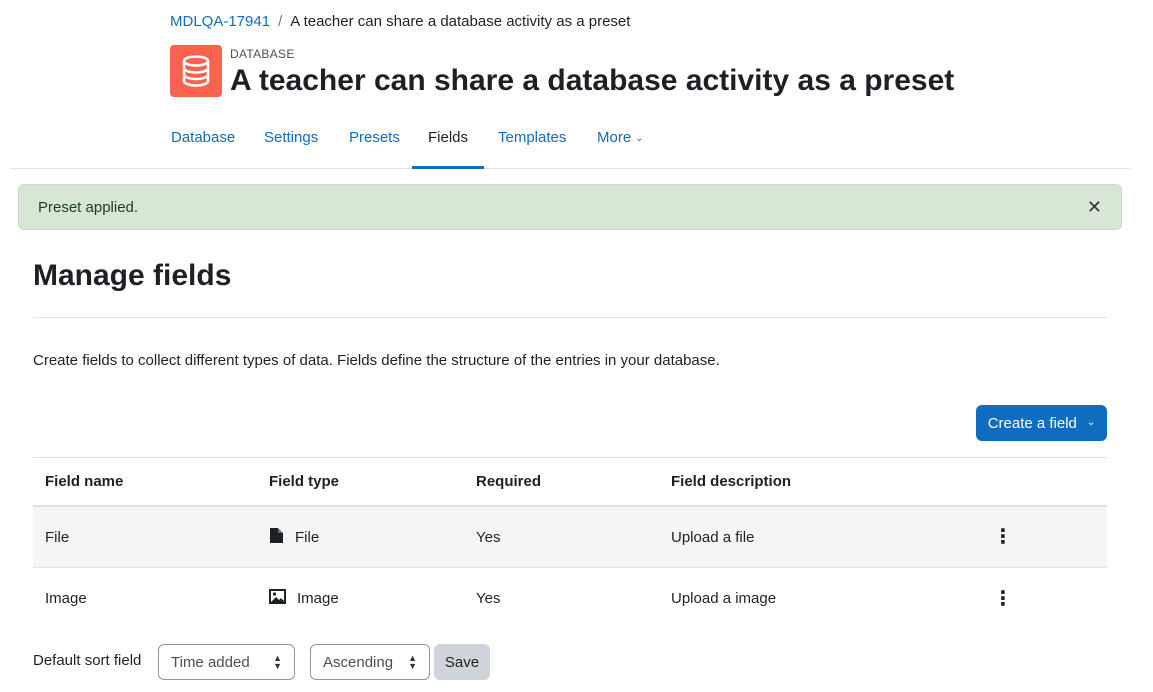  I want to click on sort-field-select: Time added ▲ ▼, so click(226, 662).